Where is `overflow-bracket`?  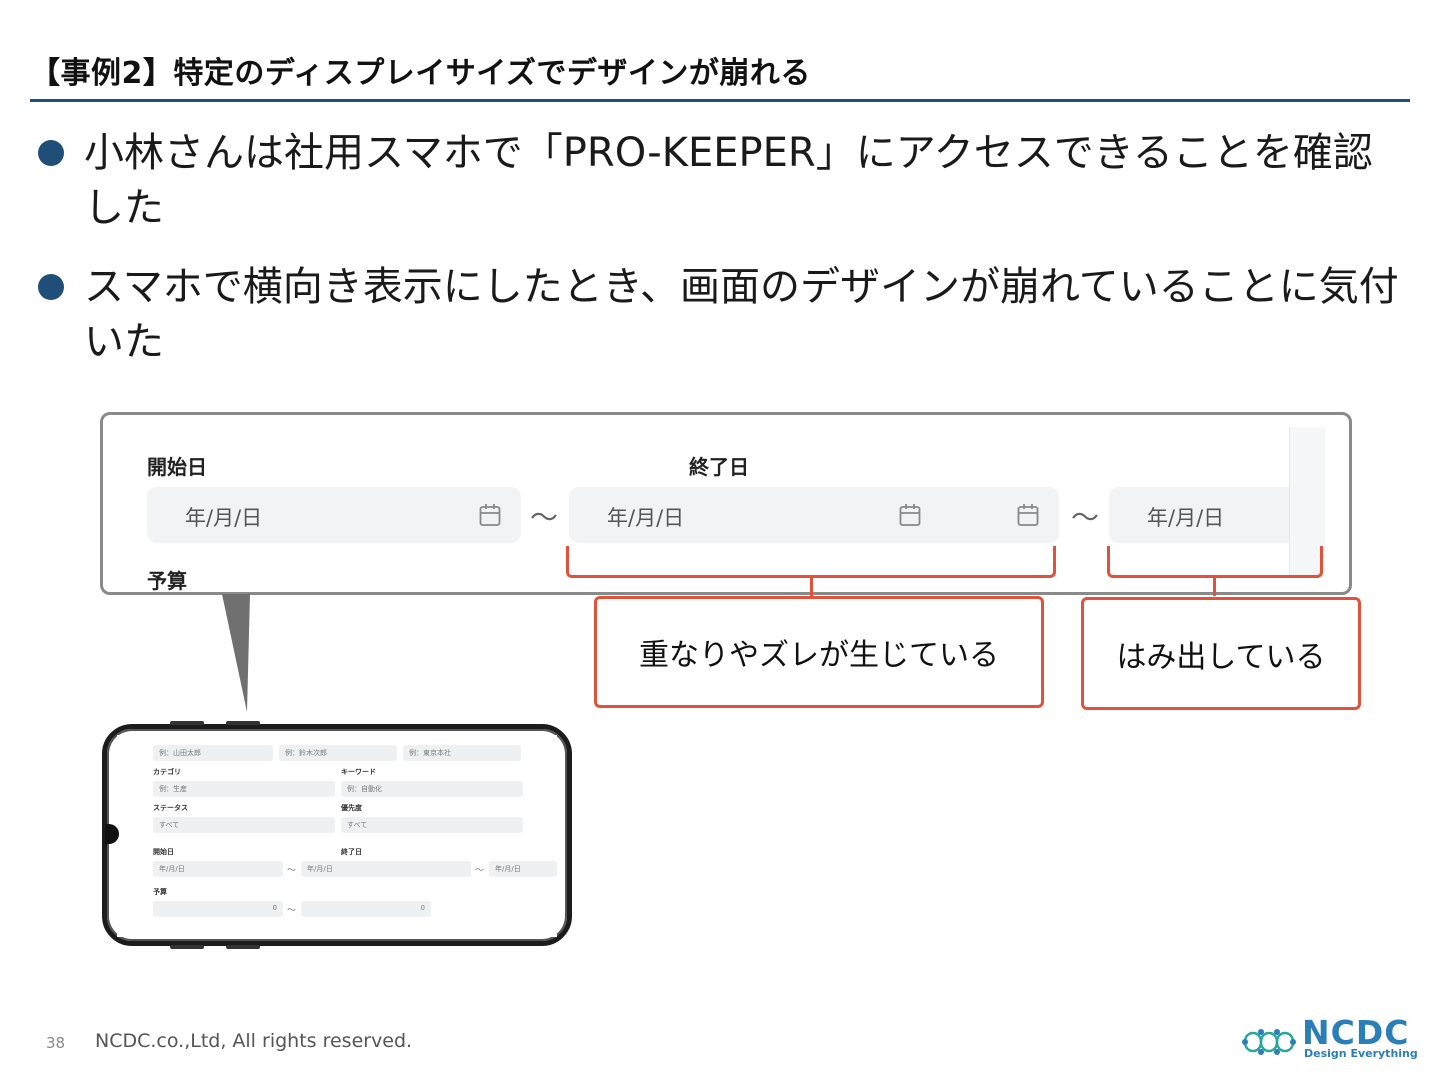 overflow-bracket is located at coordinates (1215, 562).